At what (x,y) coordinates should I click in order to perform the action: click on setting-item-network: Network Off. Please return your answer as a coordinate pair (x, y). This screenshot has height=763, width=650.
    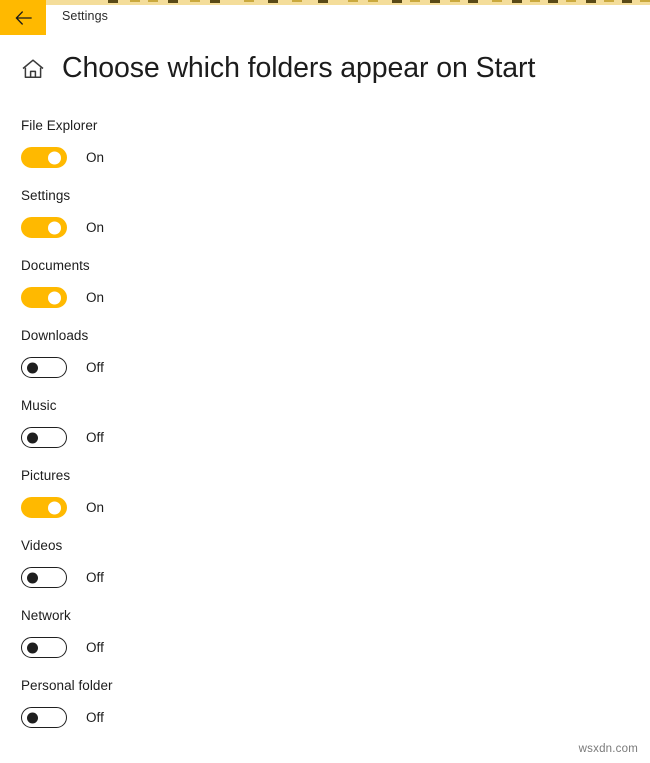
    Looking at the image, I should click on (321, 643).